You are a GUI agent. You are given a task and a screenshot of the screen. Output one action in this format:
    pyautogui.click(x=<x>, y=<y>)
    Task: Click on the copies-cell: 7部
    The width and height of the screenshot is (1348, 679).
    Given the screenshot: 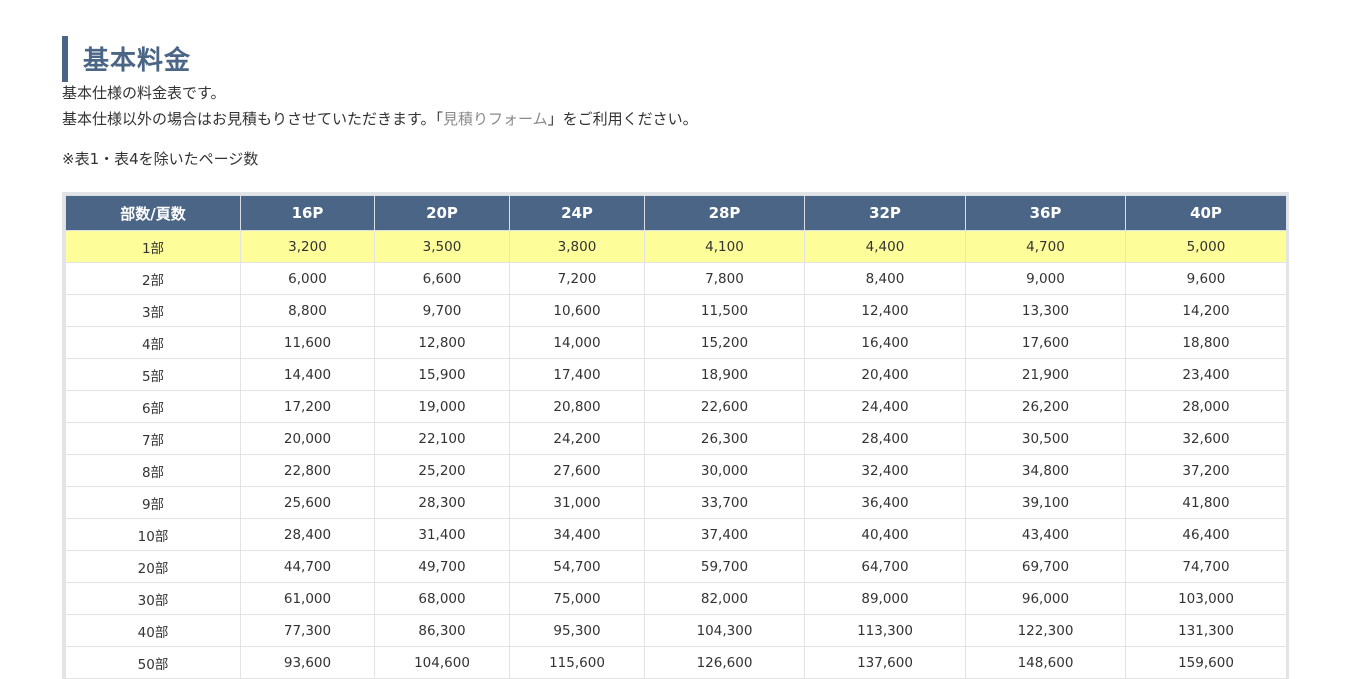 What is the action you would take?
    pyautogui.click(x=153, y=438)
    